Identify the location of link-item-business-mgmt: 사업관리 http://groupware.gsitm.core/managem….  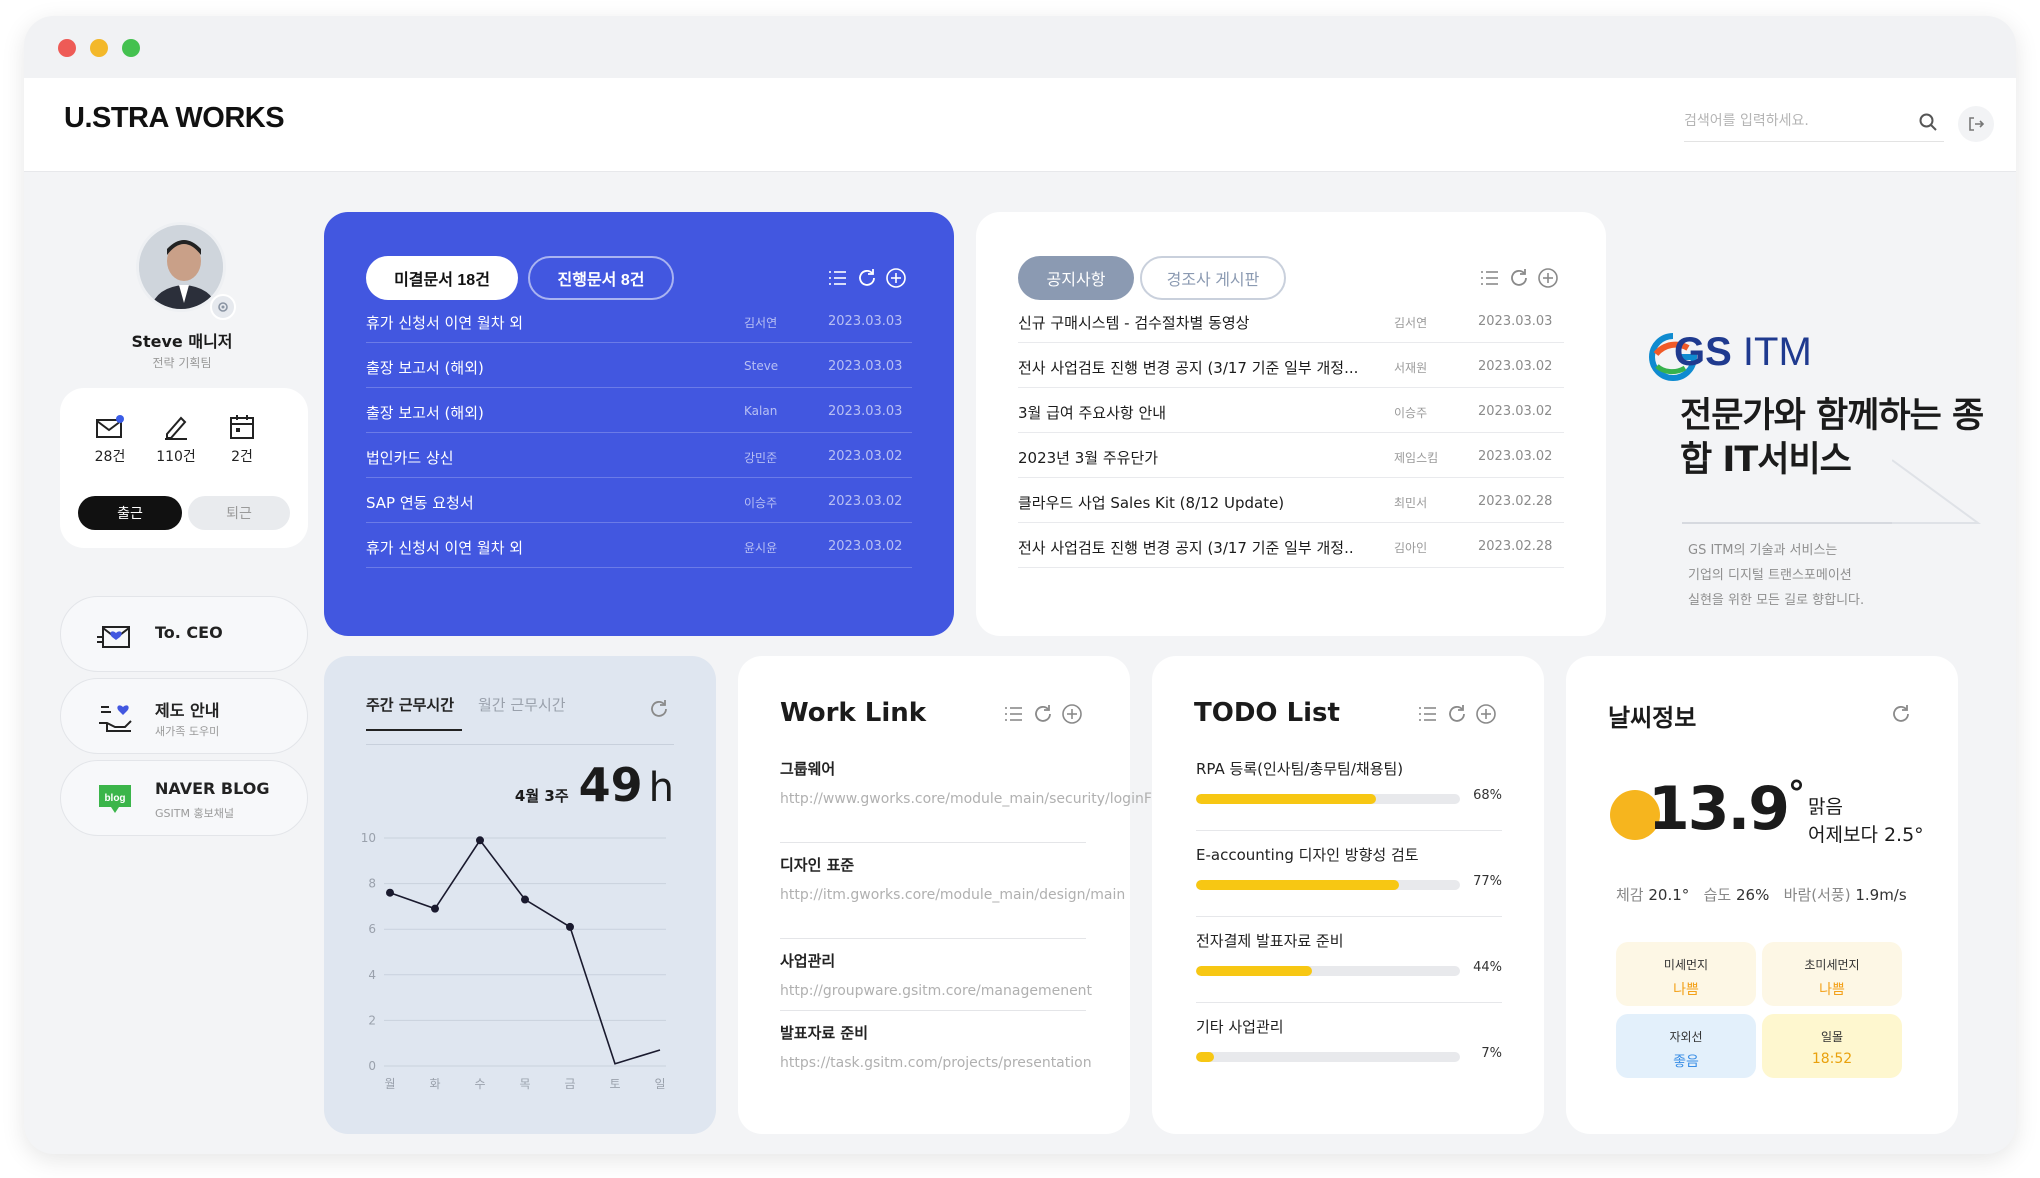
(936, 976).